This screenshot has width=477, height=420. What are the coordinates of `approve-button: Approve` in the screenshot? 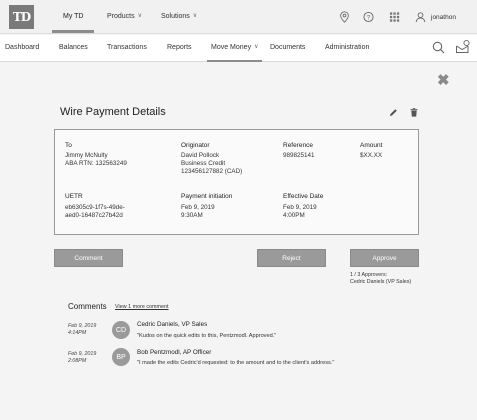 It's located at (384, 258).